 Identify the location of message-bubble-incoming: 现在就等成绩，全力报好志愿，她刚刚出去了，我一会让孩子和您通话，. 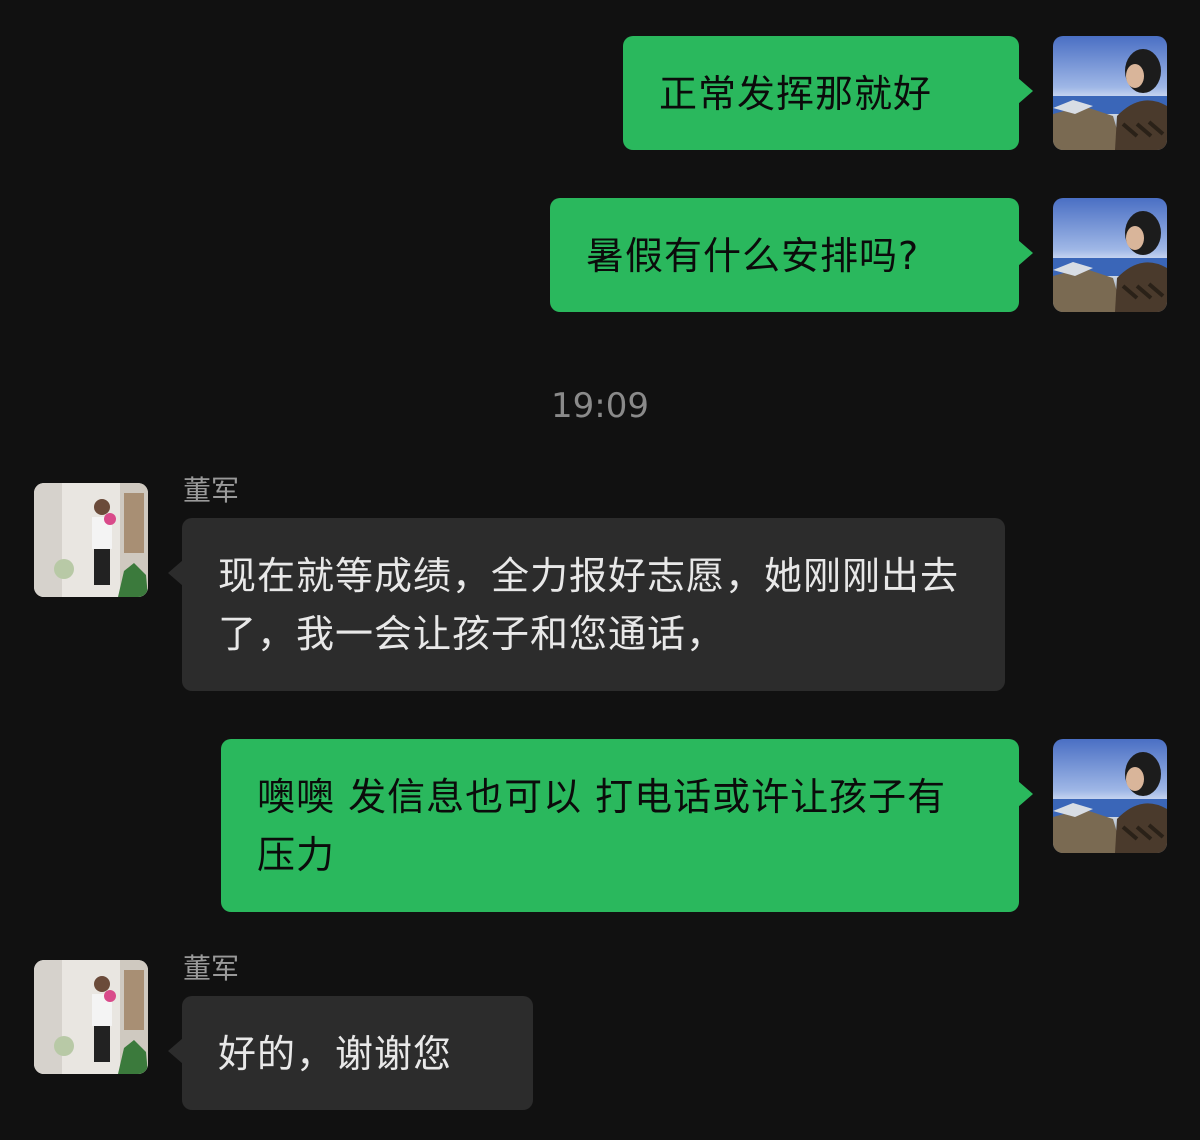
(586, 604).